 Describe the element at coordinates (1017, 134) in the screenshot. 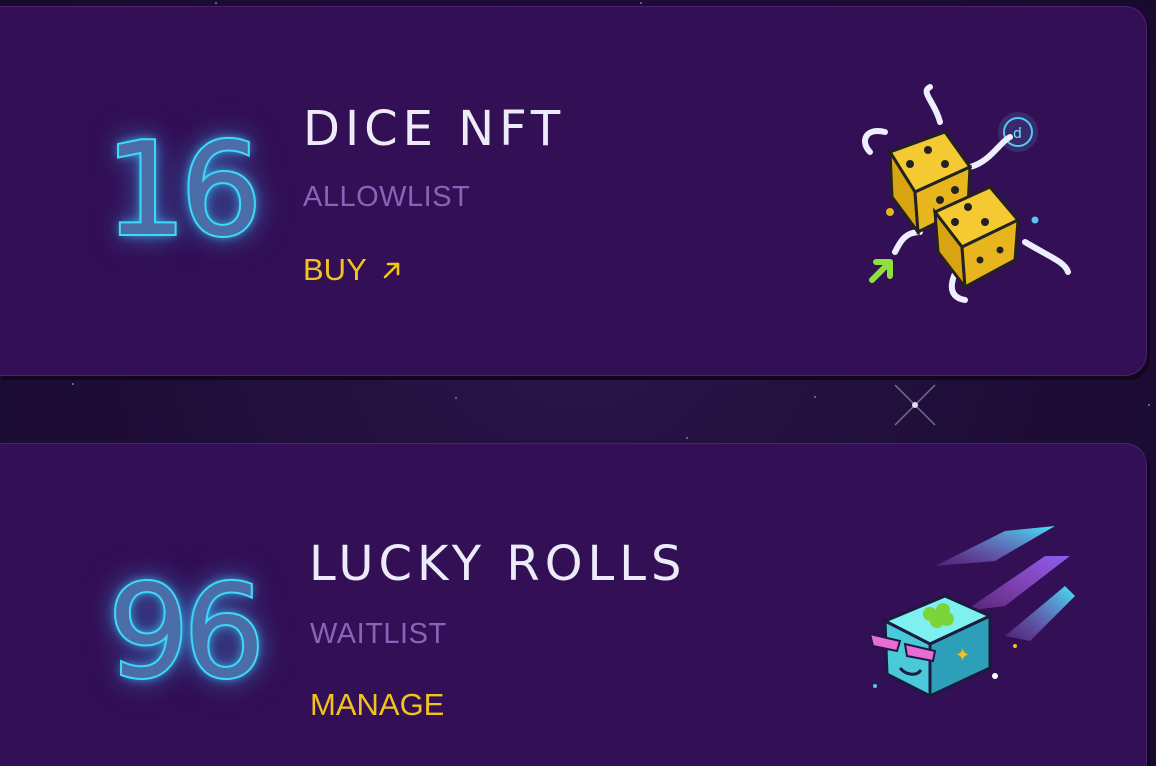

I see `svg-text: d` at that location.